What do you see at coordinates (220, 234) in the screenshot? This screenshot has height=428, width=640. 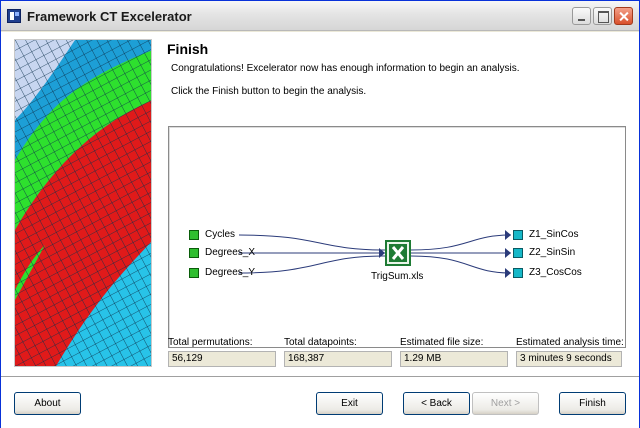 I see `input-cycles-label: Cycles` at bounding box center [220, 234].